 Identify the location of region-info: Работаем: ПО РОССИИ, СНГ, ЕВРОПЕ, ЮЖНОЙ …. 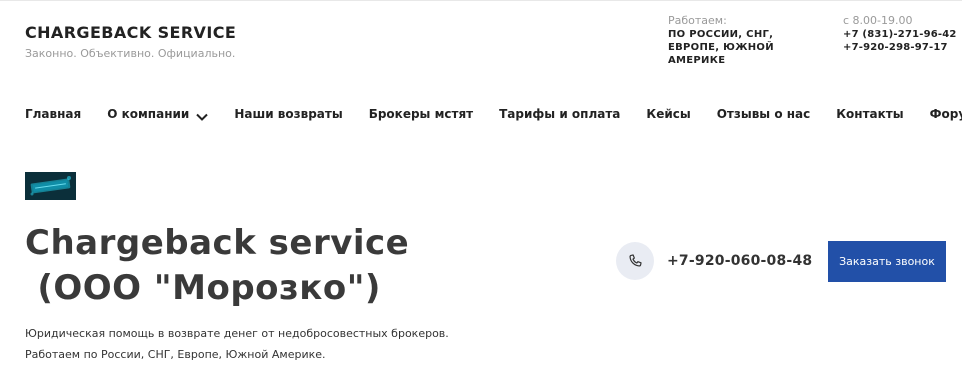
(743, 40).